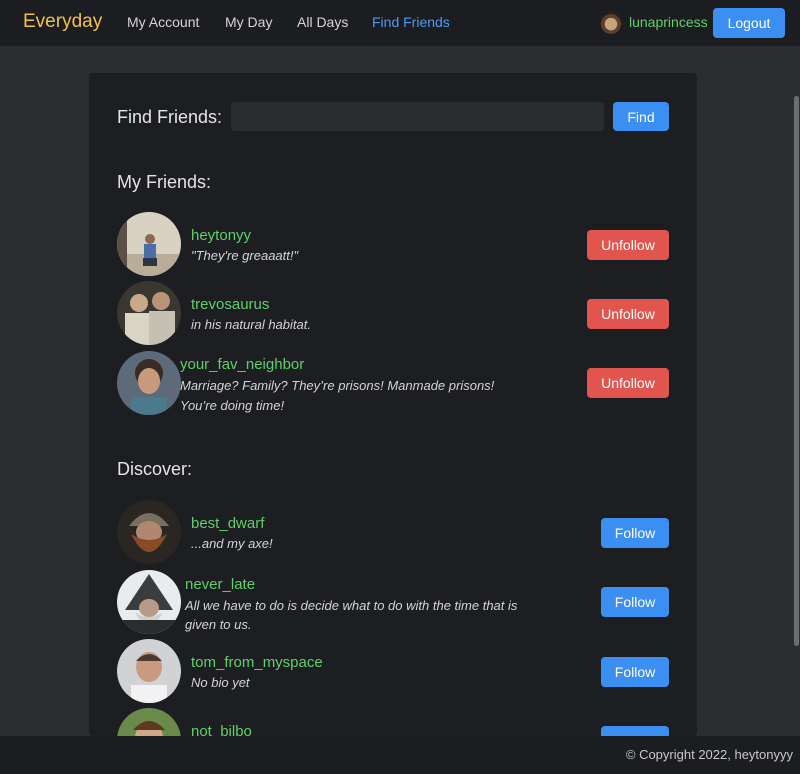 The height and width of the screenshot is (774, 800). What do you see at coordinates (242, 364) in the screenshot?
I see `friend-username: your_fav_neighbor` at bounding box center [242, 364].